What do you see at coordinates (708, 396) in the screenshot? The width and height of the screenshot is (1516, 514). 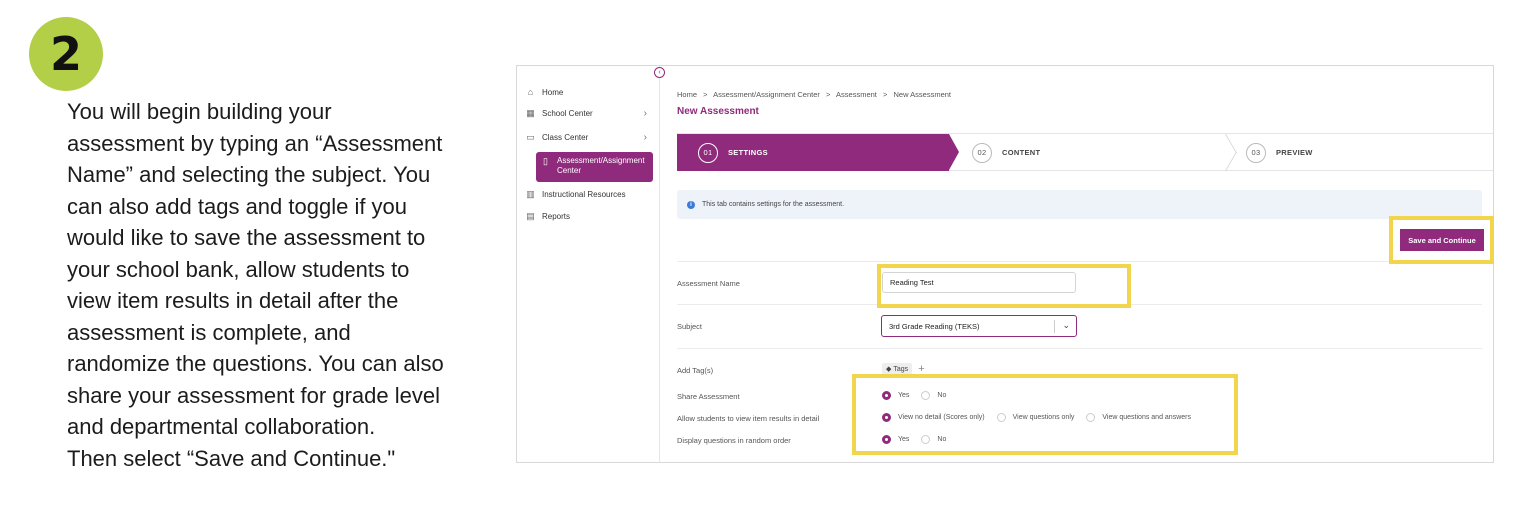 I see `share-assessment-label: Share Assessment` at bounding box center [708, 396].